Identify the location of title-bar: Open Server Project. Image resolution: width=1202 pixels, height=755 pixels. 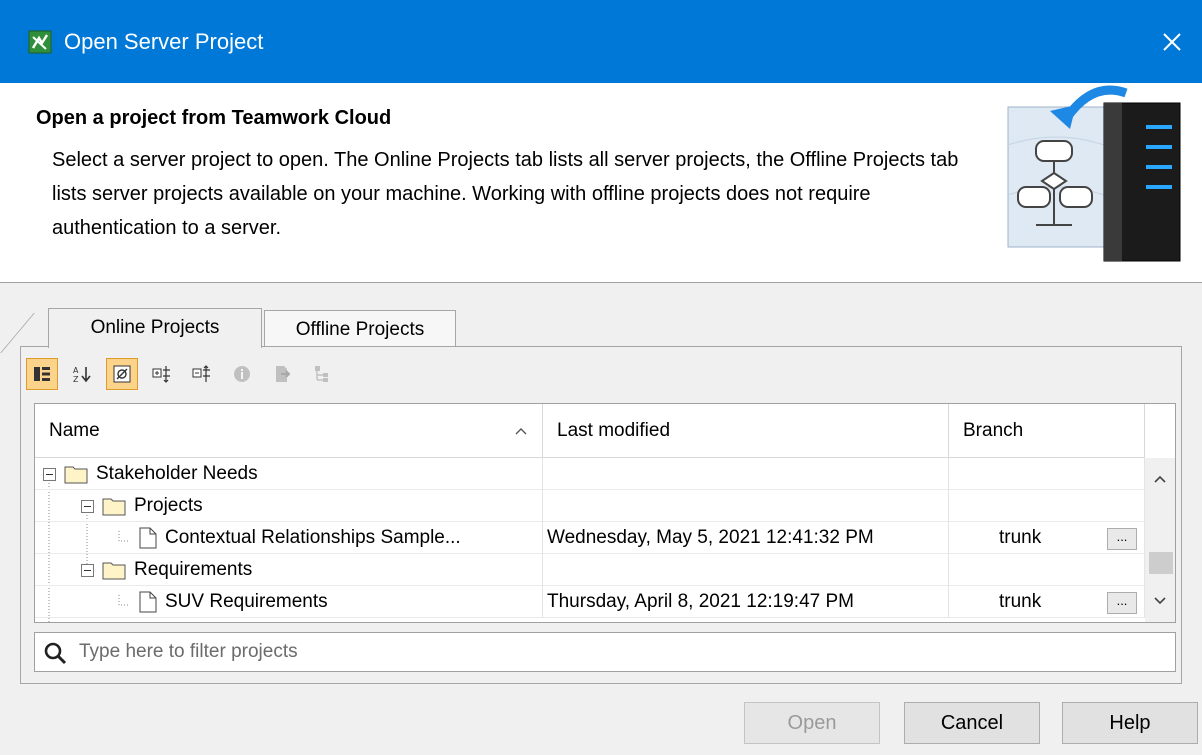
(601, 41).